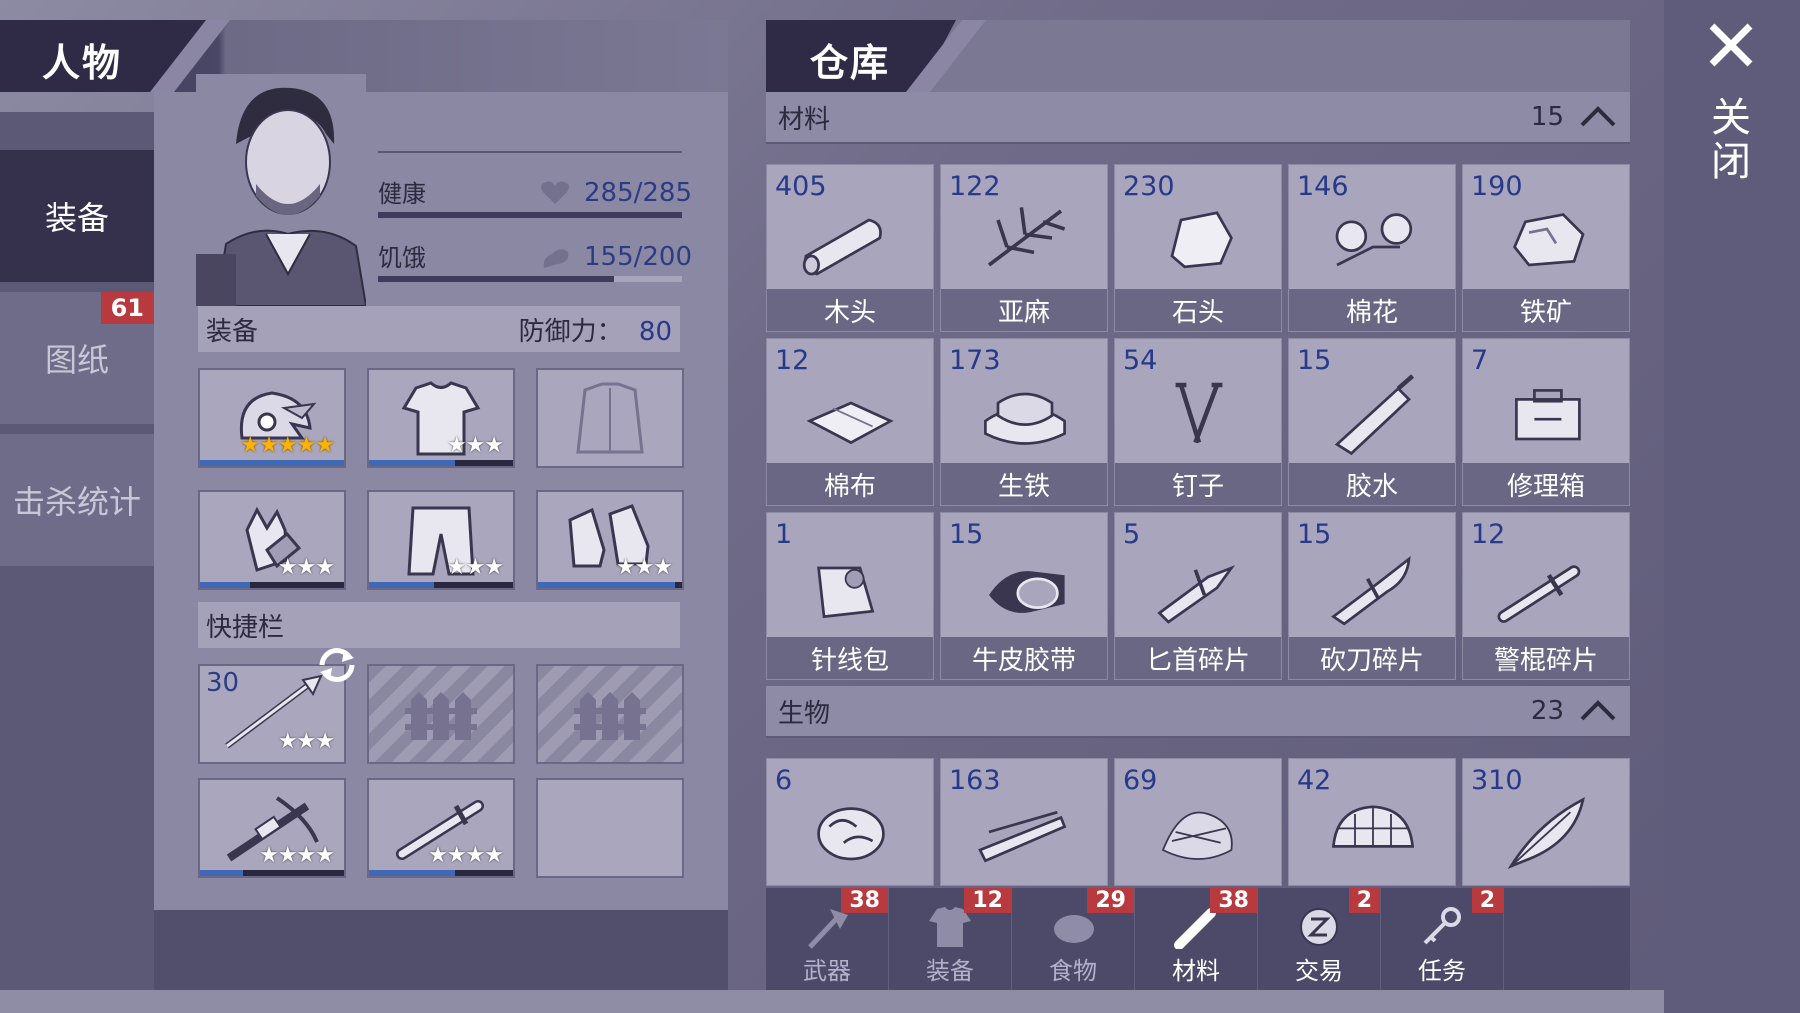 This screenshot has width=1800, height=1013. Describe the element at coordinates (610, 418) in the screenshot. I see `equip-slot-jacket` at that location.